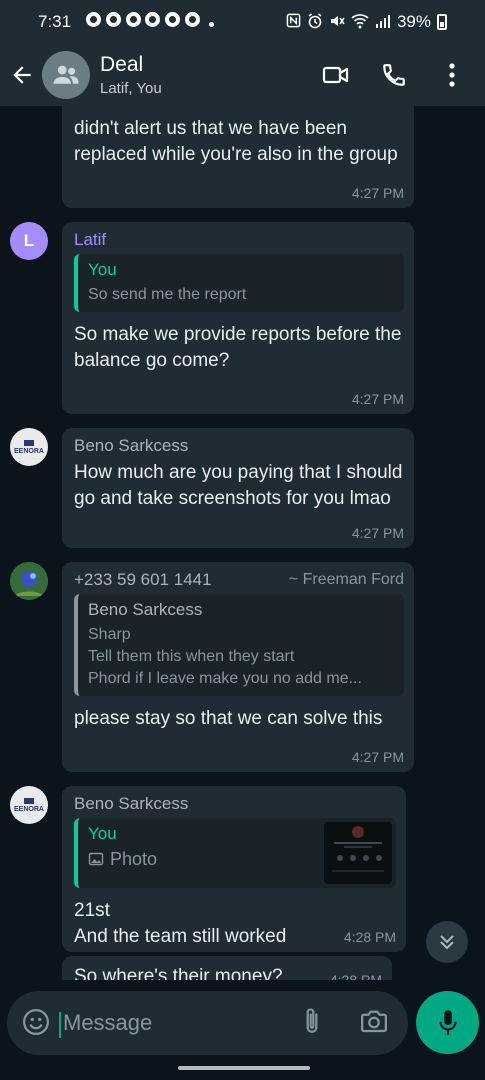  I want to click on video-call-icon, so click(335, 75).